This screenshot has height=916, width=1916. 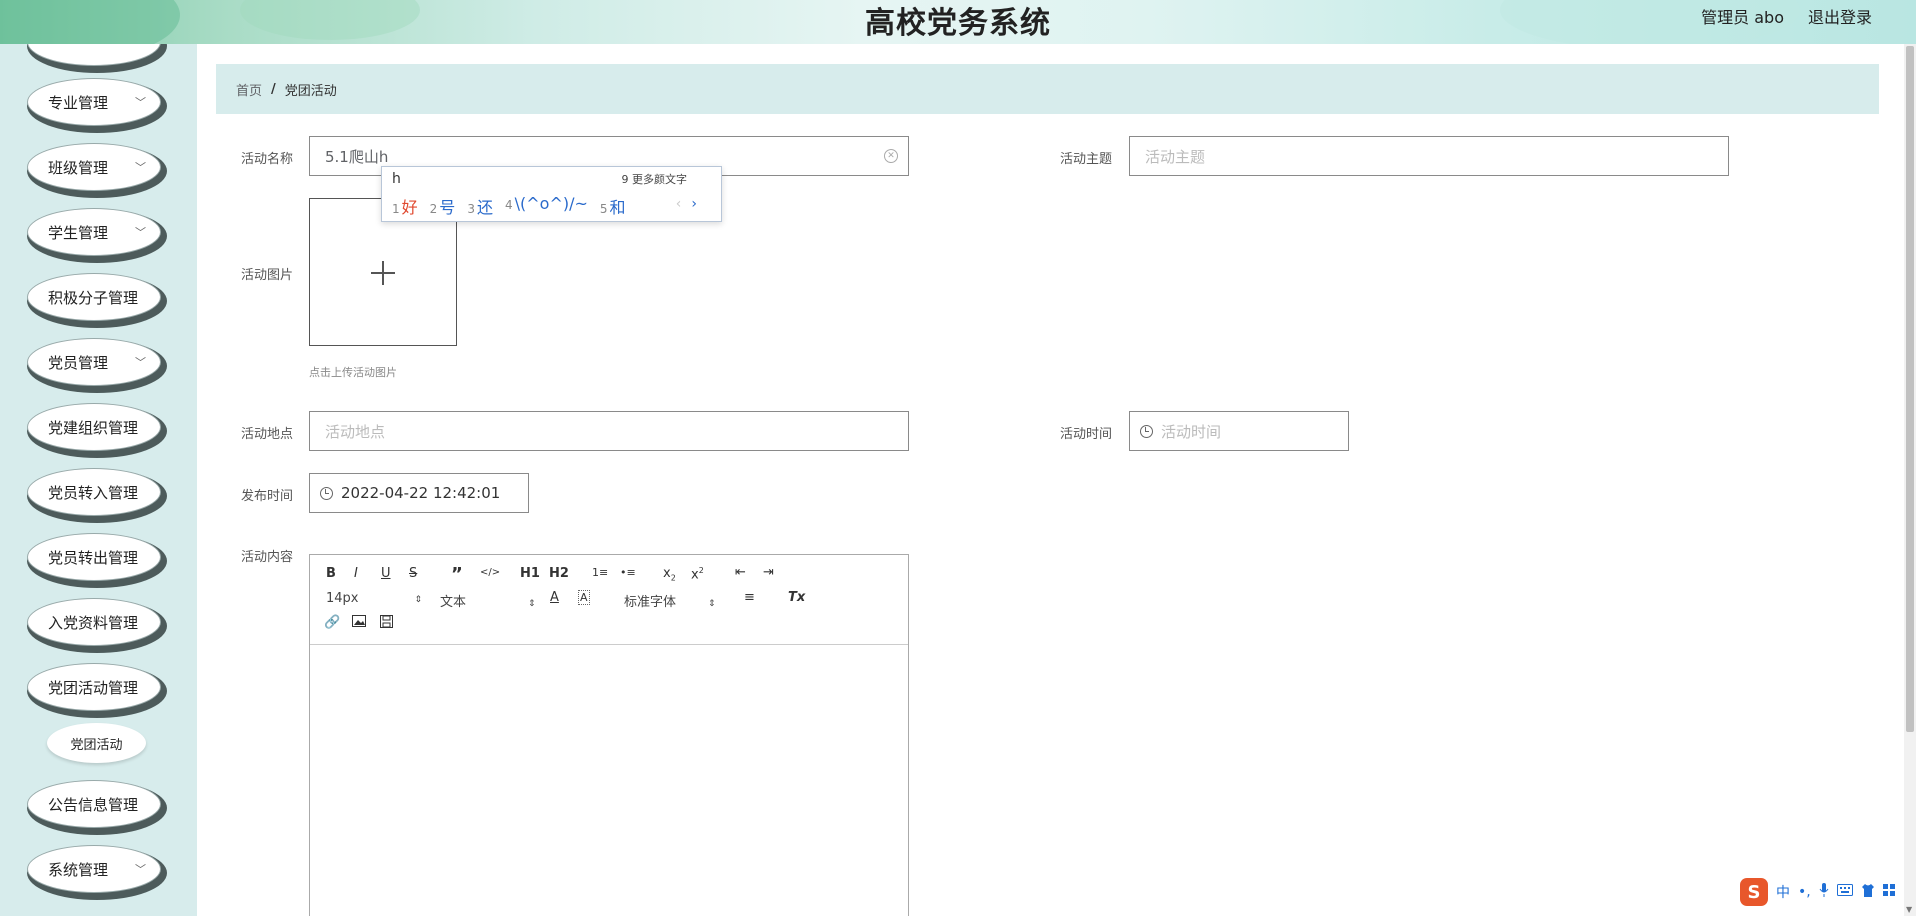 I want to click on ime-candidate: 5和, so click(x=613, y=206).